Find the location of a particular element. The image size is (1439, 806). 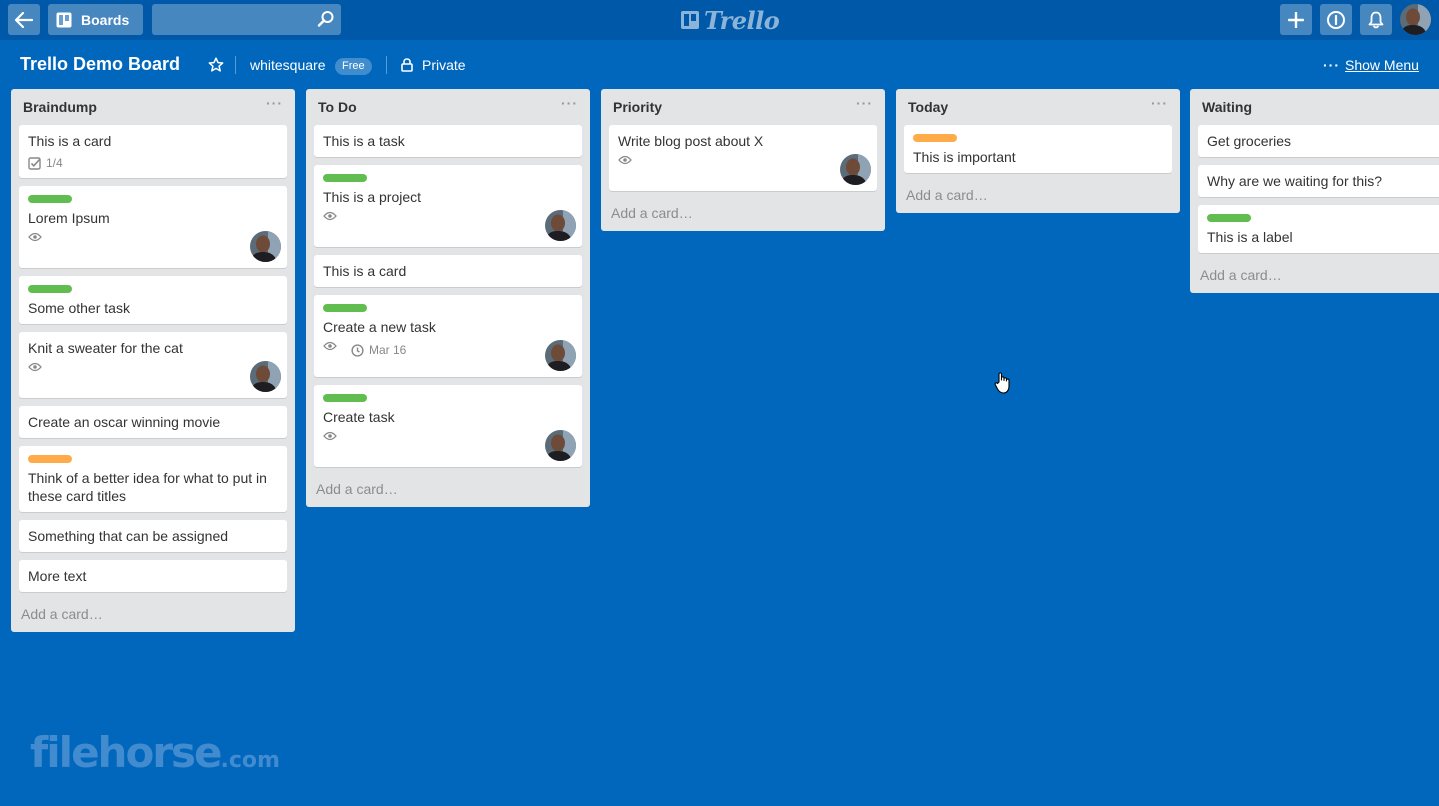

user-avatar is located at coordinates (1415, 19).